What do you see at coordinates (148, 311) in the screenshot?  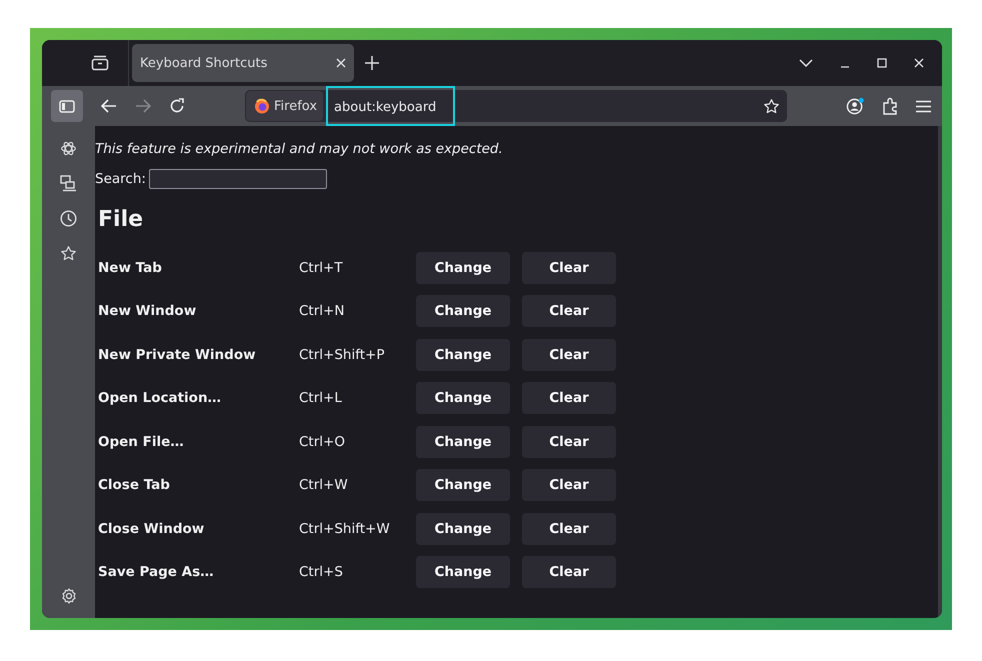 I see `shortcut-name: New Window` at bounding box center [148, 311].